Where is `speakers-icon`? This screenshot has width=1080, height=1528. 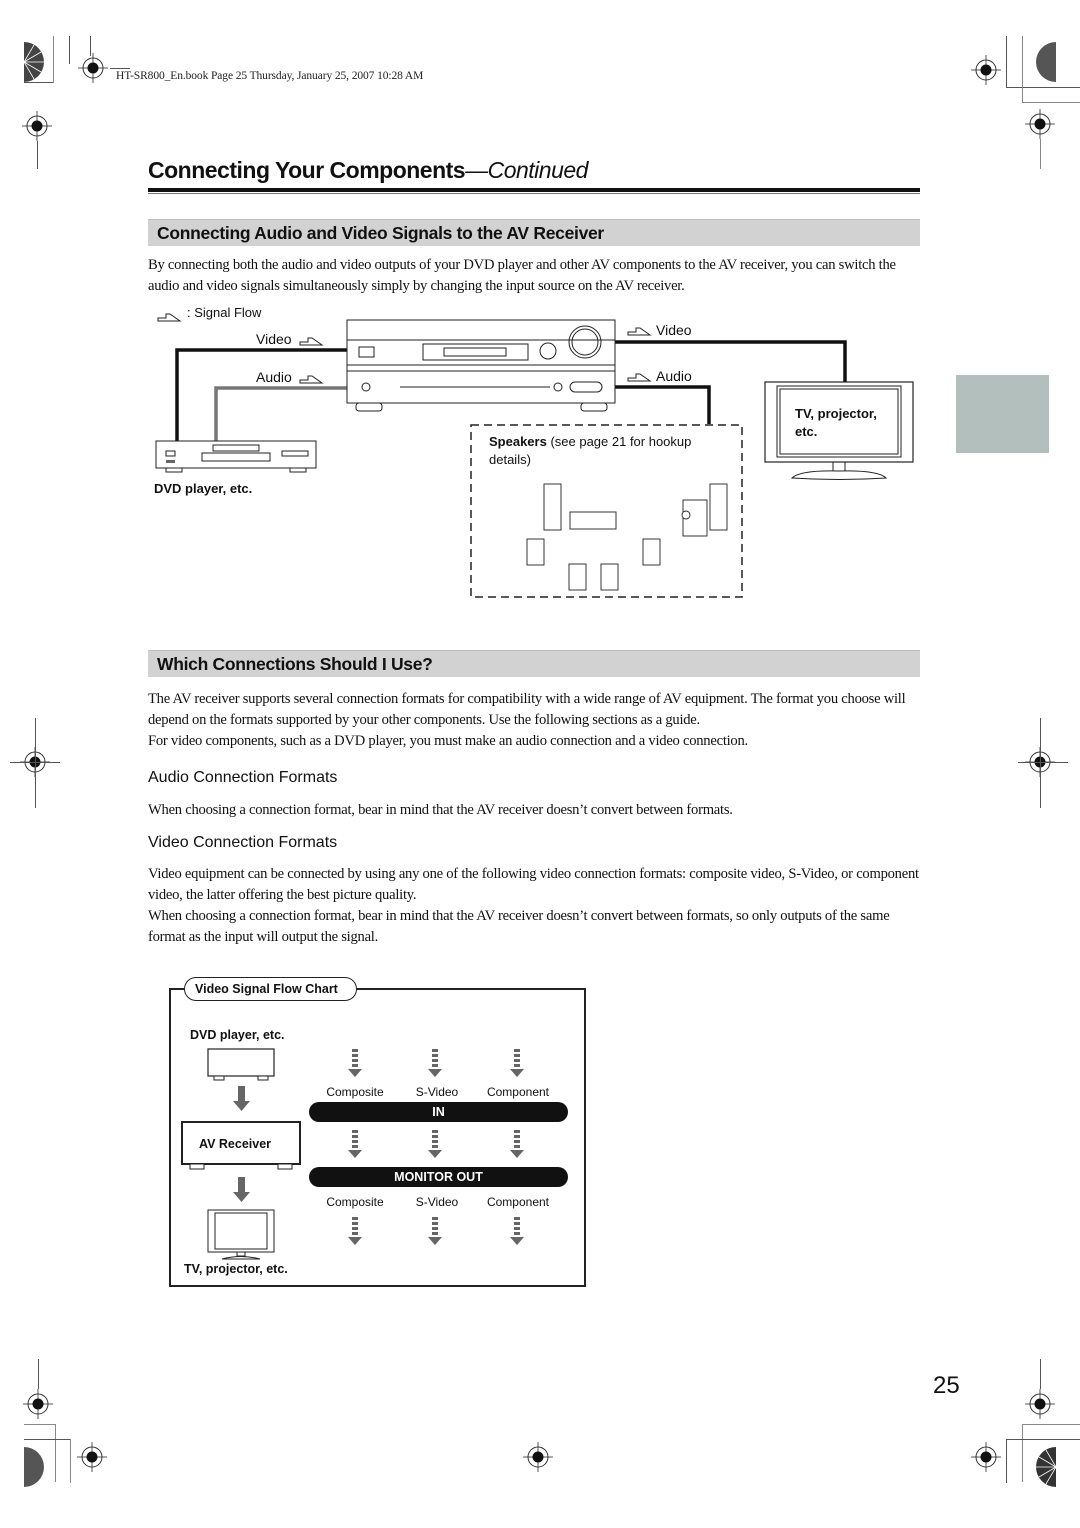
speakers-icon is located at coordinates (627, 537).